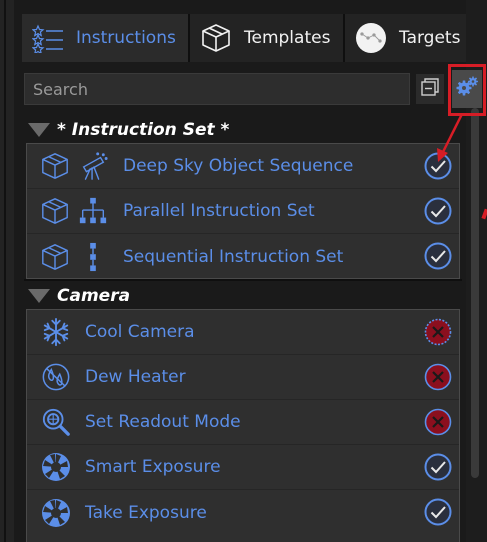 The width and height of the screenshot is (487, 542). I want to click on item-label: Cool Camera, so click(140, 332).